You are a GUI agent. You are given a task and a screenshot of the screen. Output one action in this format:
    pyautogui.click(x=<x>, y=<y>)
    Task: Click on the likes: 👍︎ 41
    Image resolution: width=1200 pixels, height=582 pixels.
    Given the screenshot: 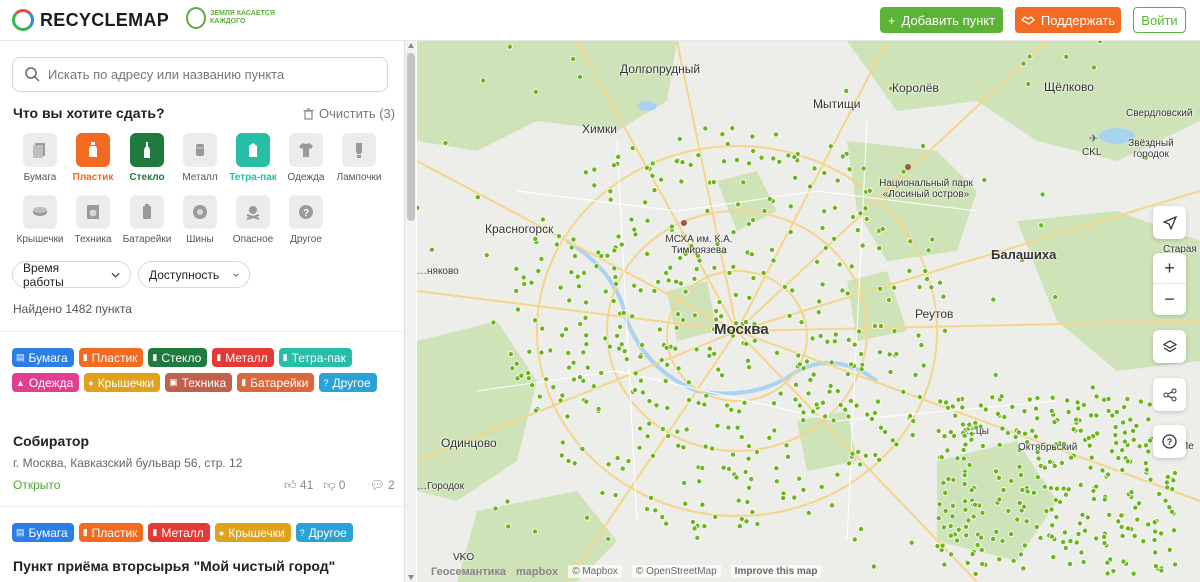 What is the action you would take?
    pyautogui.click(x=298, y=485)
    